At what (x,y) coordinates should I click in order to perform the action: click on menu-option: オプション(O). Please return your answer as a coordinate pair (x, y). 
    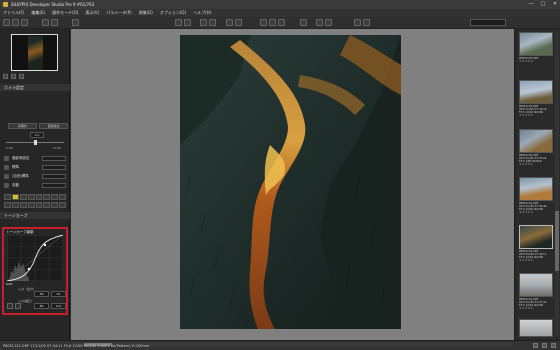
    Looking at the image, I should click on (173, 13).